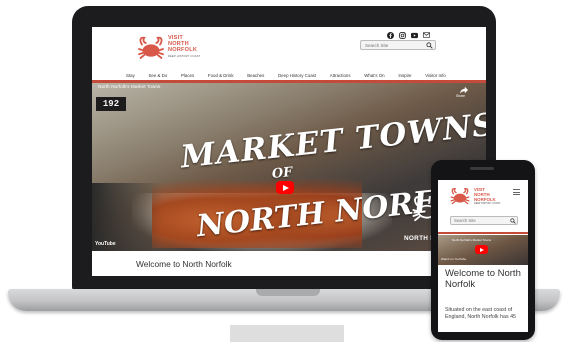 The image size is (568, 342). What do you see at coordinates (183, 50) in the screenshot?
I see `logo-line-3: NORFOLK` at bounding box center [183, 50].